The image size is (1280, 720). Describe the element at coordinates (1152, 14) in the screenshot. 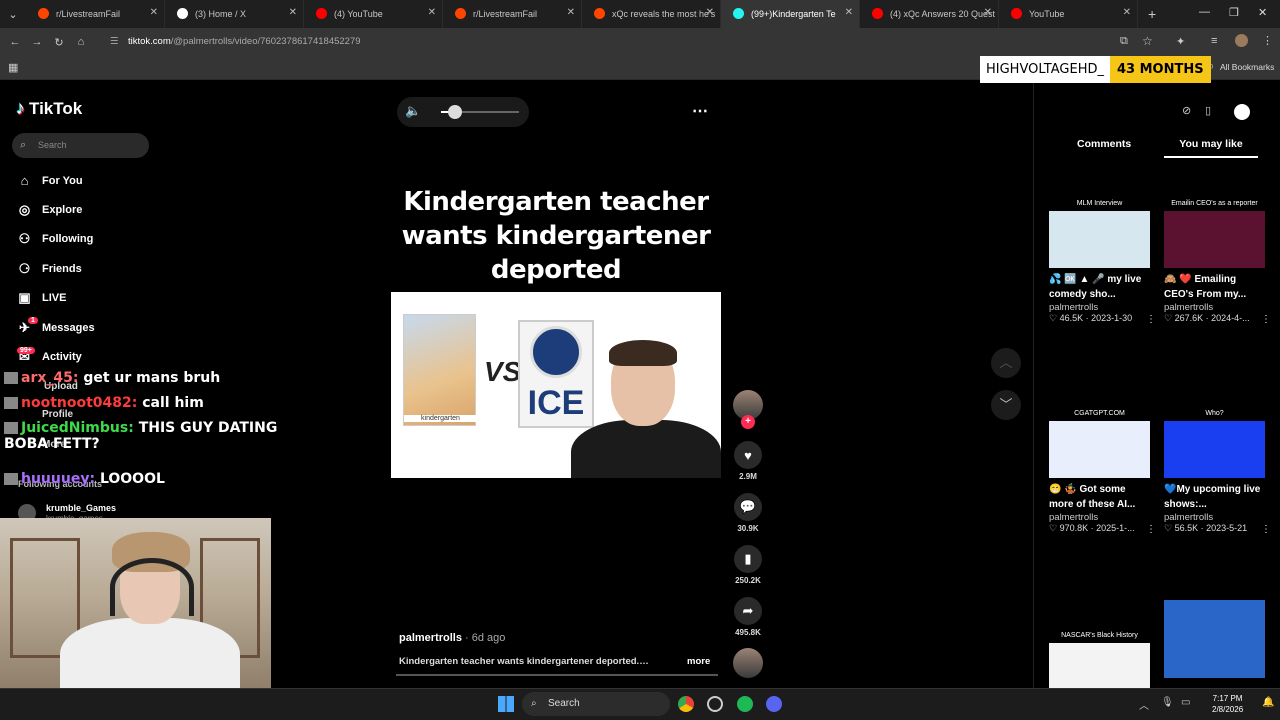

I see `new-tab-button: +` at that location.